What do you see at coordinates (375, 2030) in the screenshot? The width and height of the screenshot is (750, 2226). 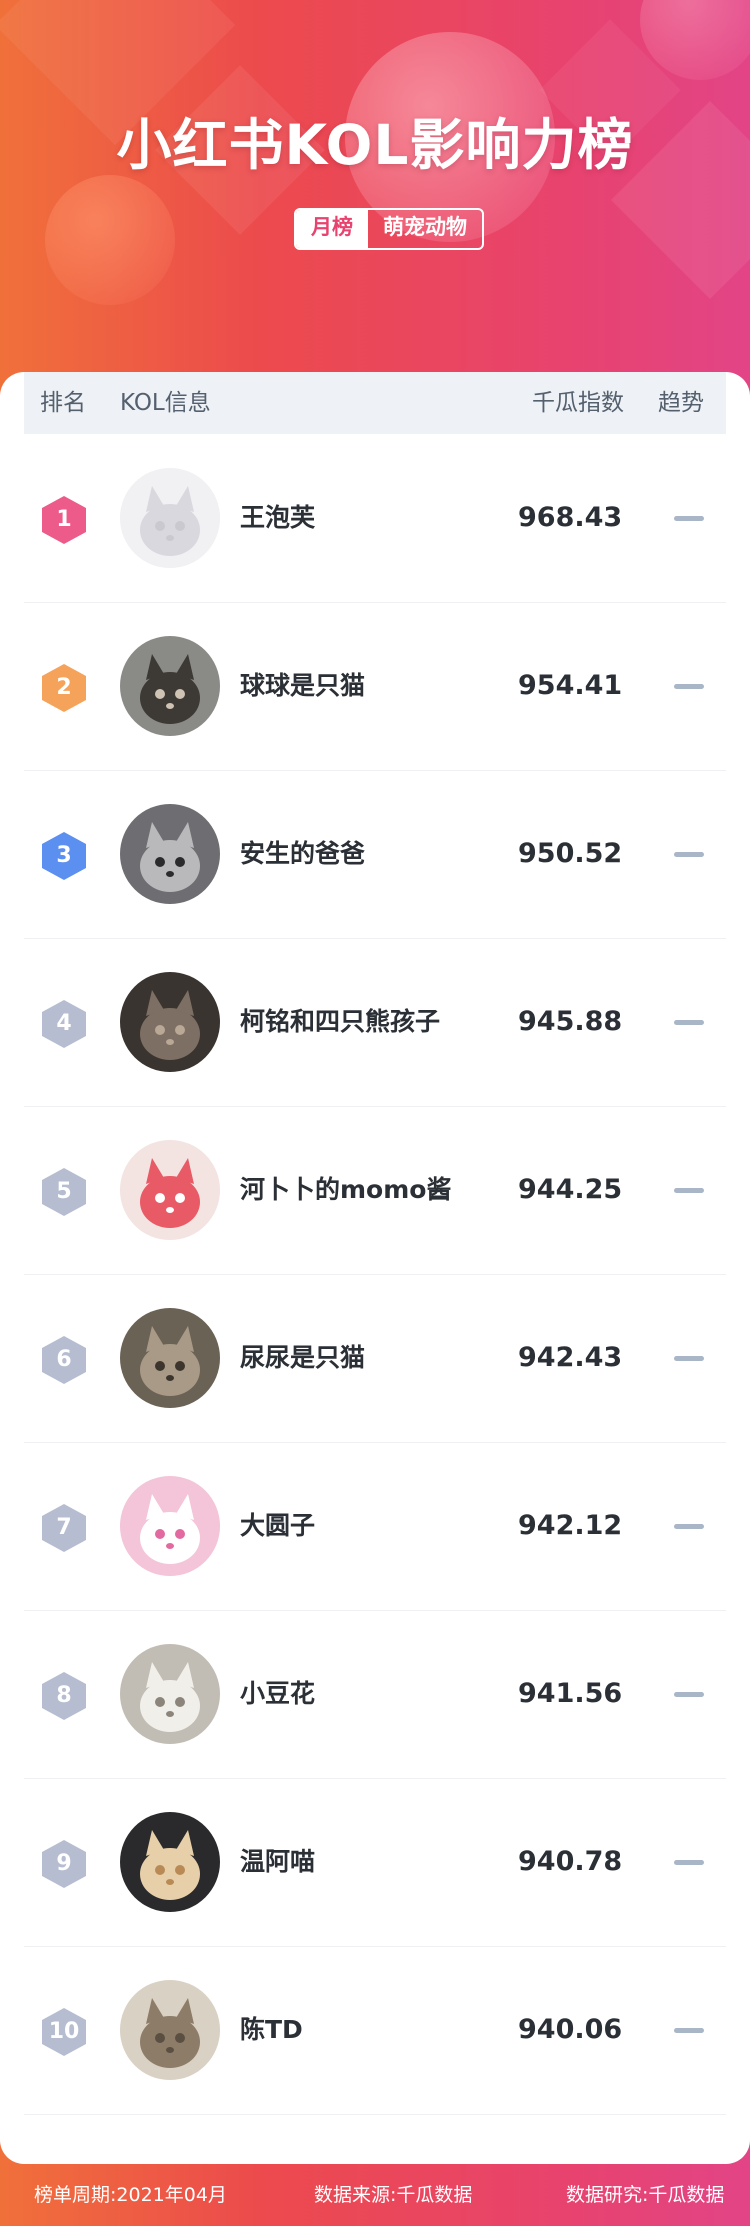 I see `table-row: 10 陈TD 940.06` at bounding box center [375, 2030].